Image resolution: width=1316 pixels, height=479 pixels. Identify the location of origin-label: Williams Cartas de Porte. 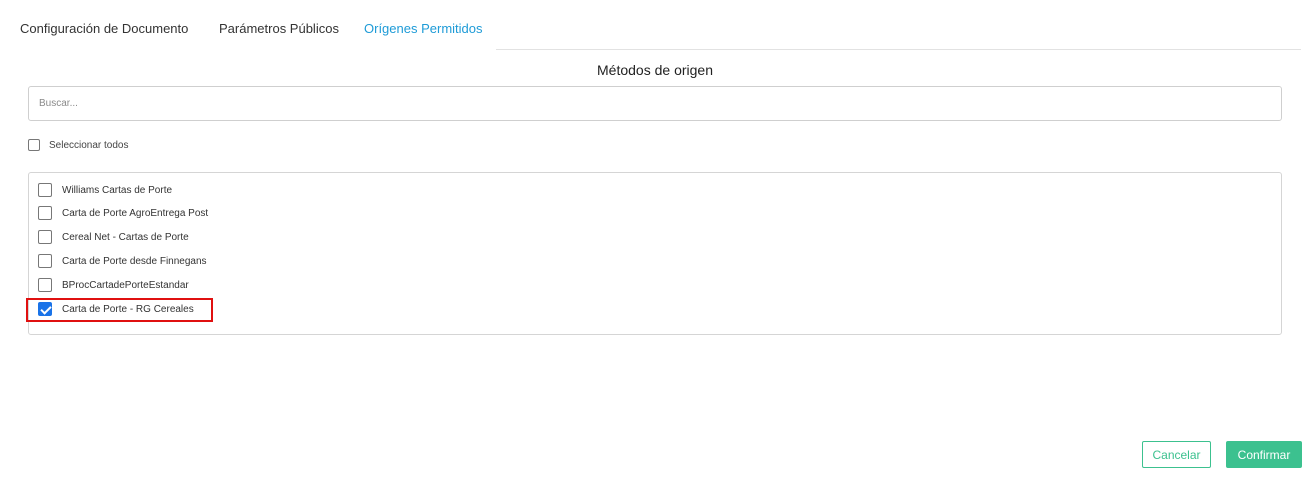
(117, 190).